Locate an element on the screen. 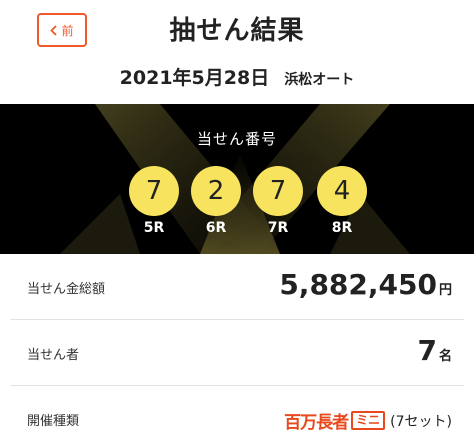 The height and width of the screenshot is (439, 474). winning-numbers-label: 当せん番号 is located at coordinates (236, 139).